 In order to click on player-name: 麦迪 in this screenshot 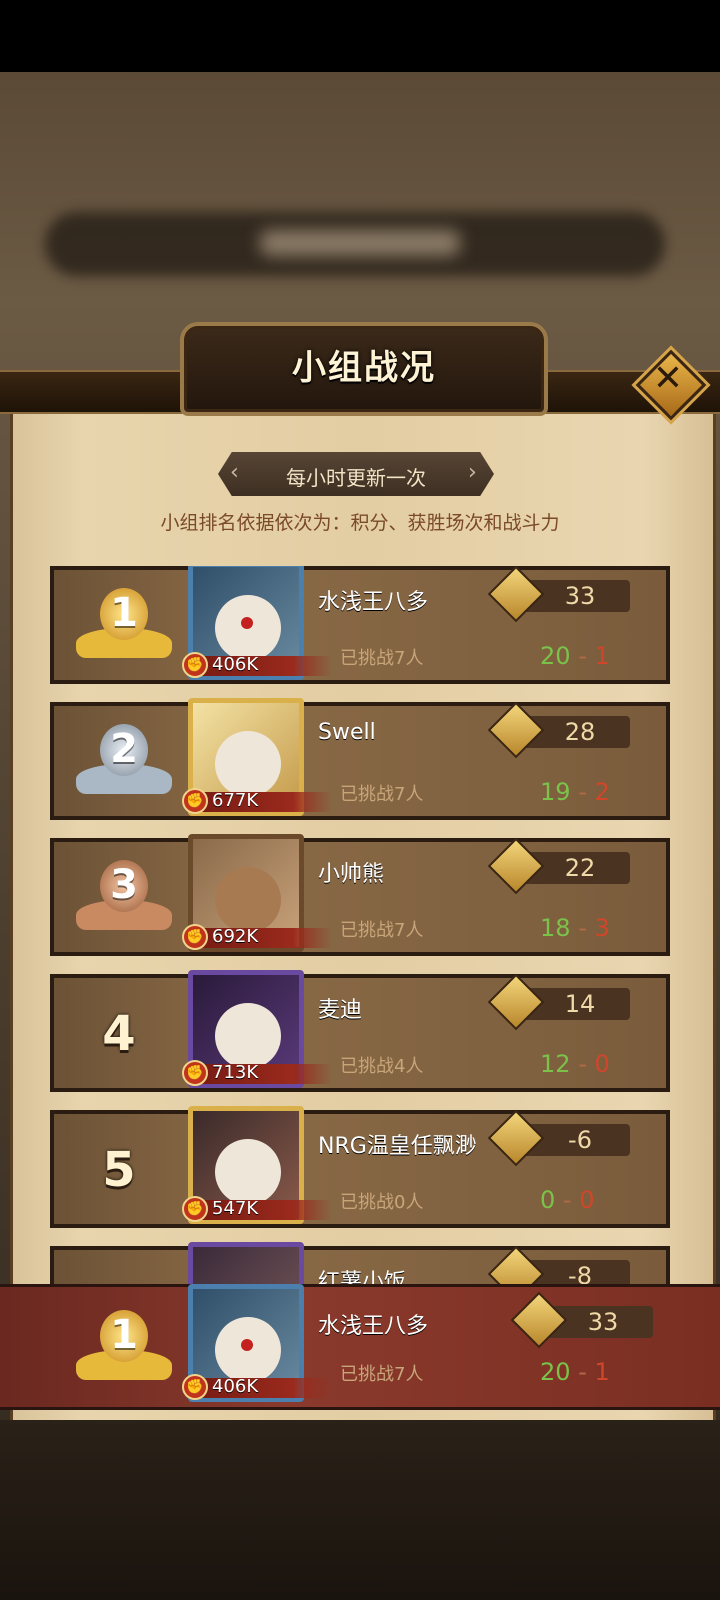, I will do `click(340, 1010)`.